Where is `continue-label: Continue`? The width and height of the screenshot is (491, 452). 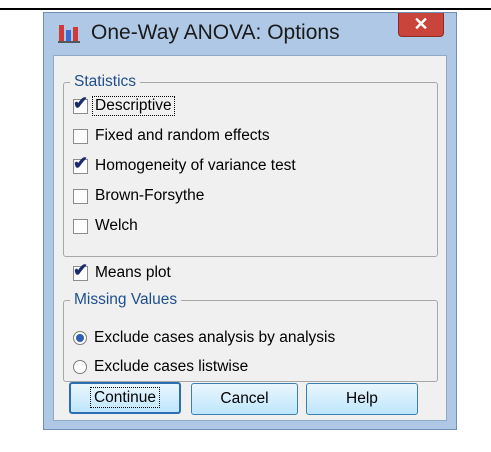
continue-label: Continue is located at coordinates (125, 397).